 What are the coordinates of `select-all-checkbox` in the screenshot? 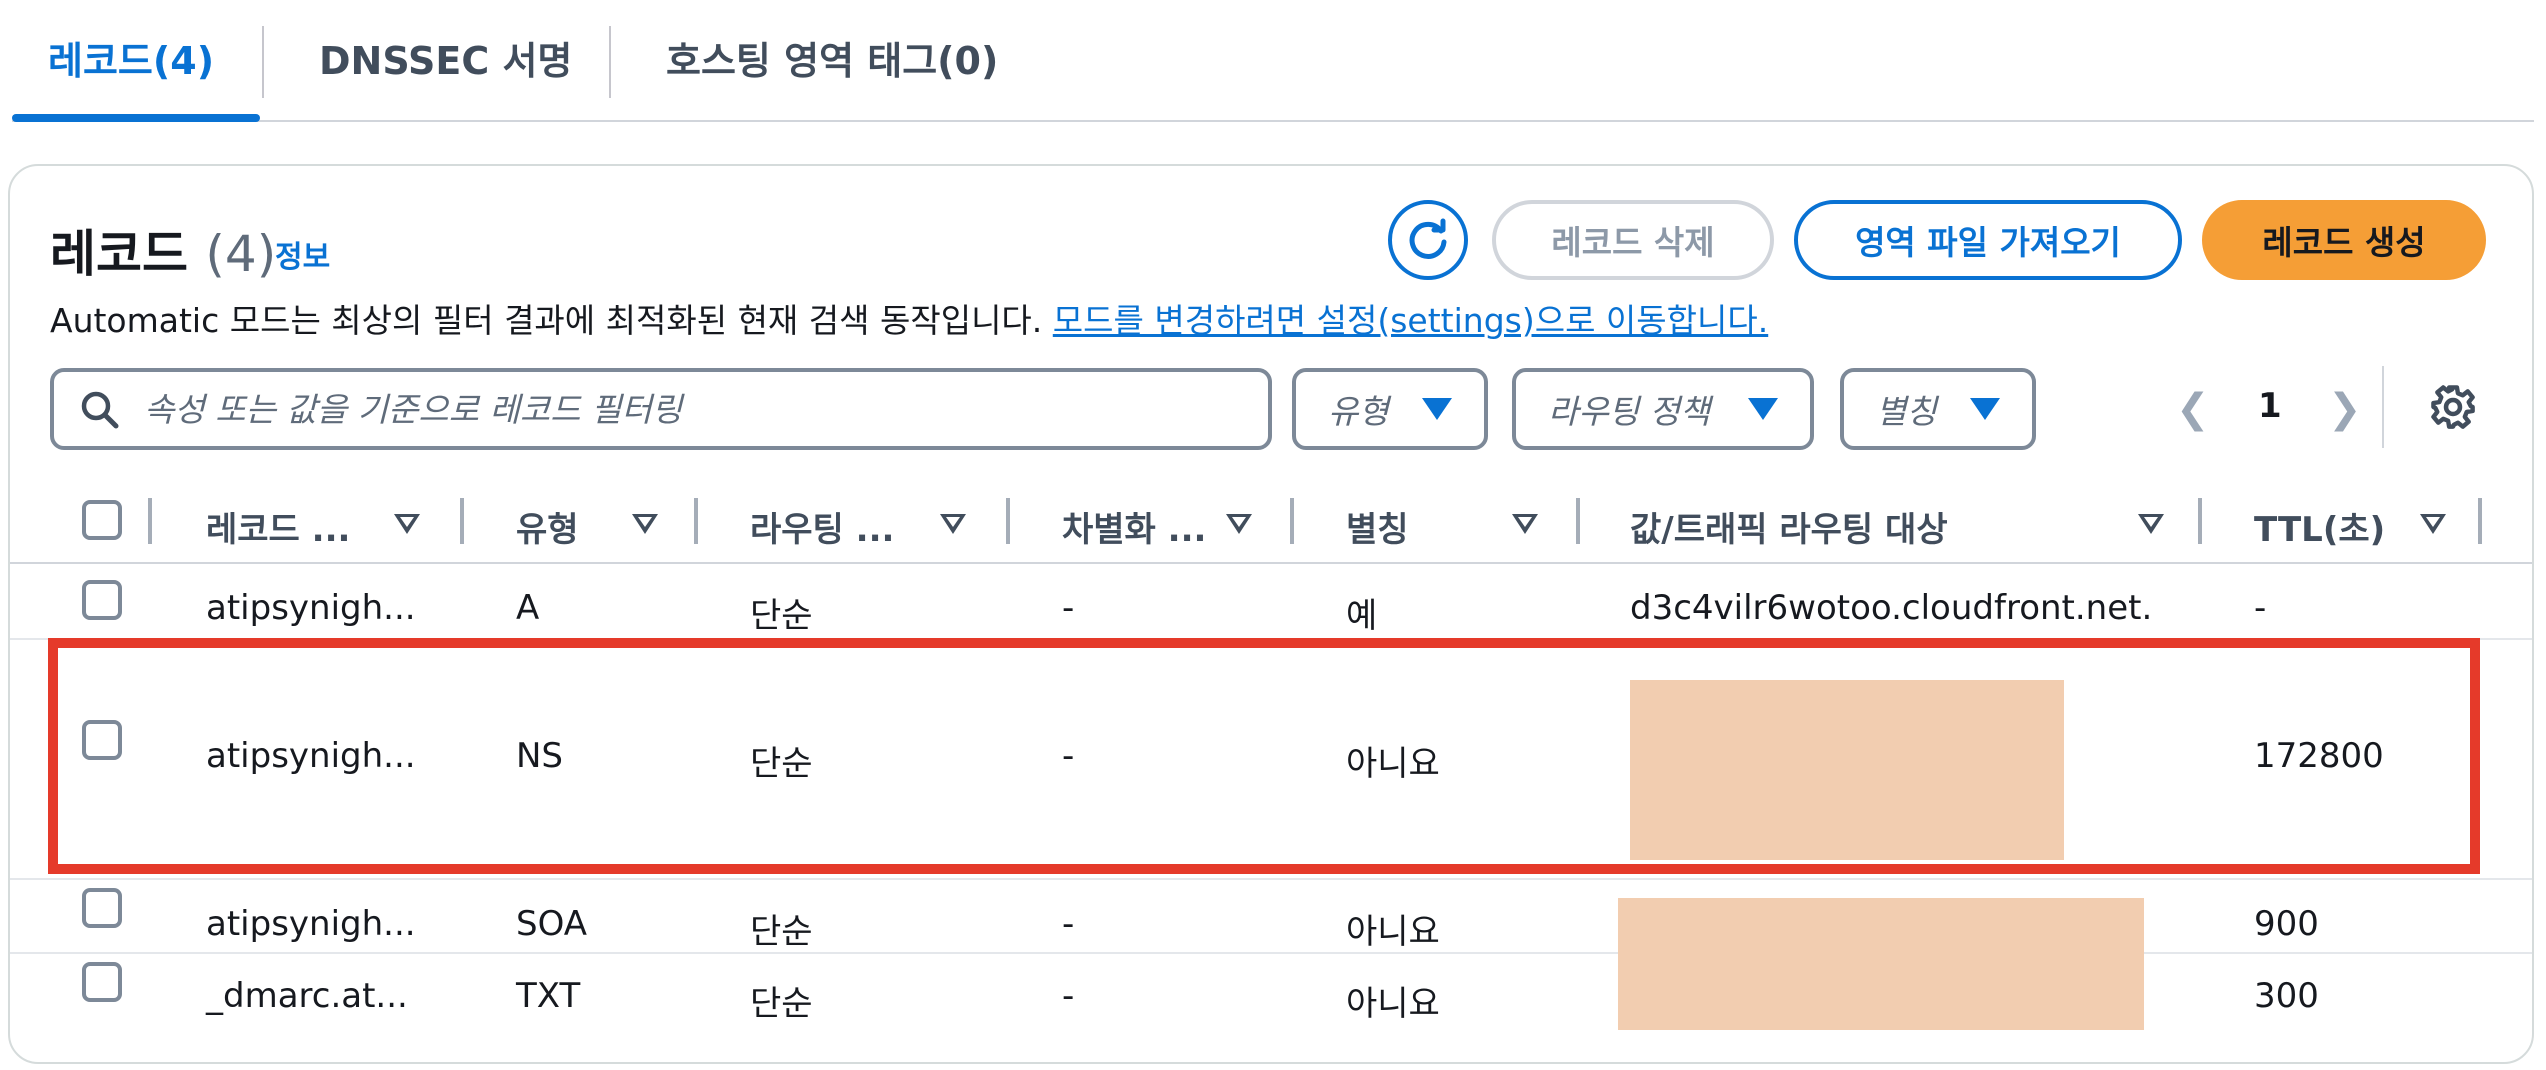 It's located at (102, 520).